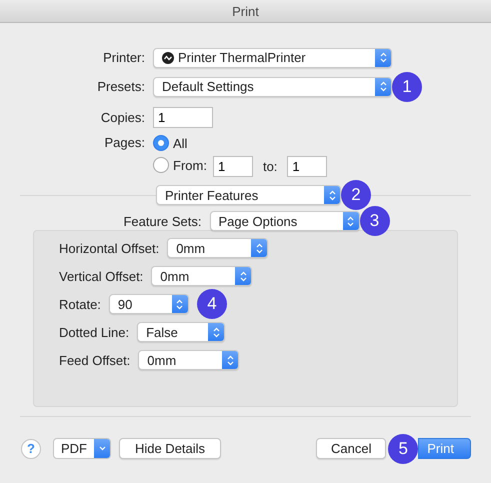 Image resolution: width=491 pixels, height=483 pixels. I want to click on popup-button: Printer ThermalPrinter, so click(272, 58).